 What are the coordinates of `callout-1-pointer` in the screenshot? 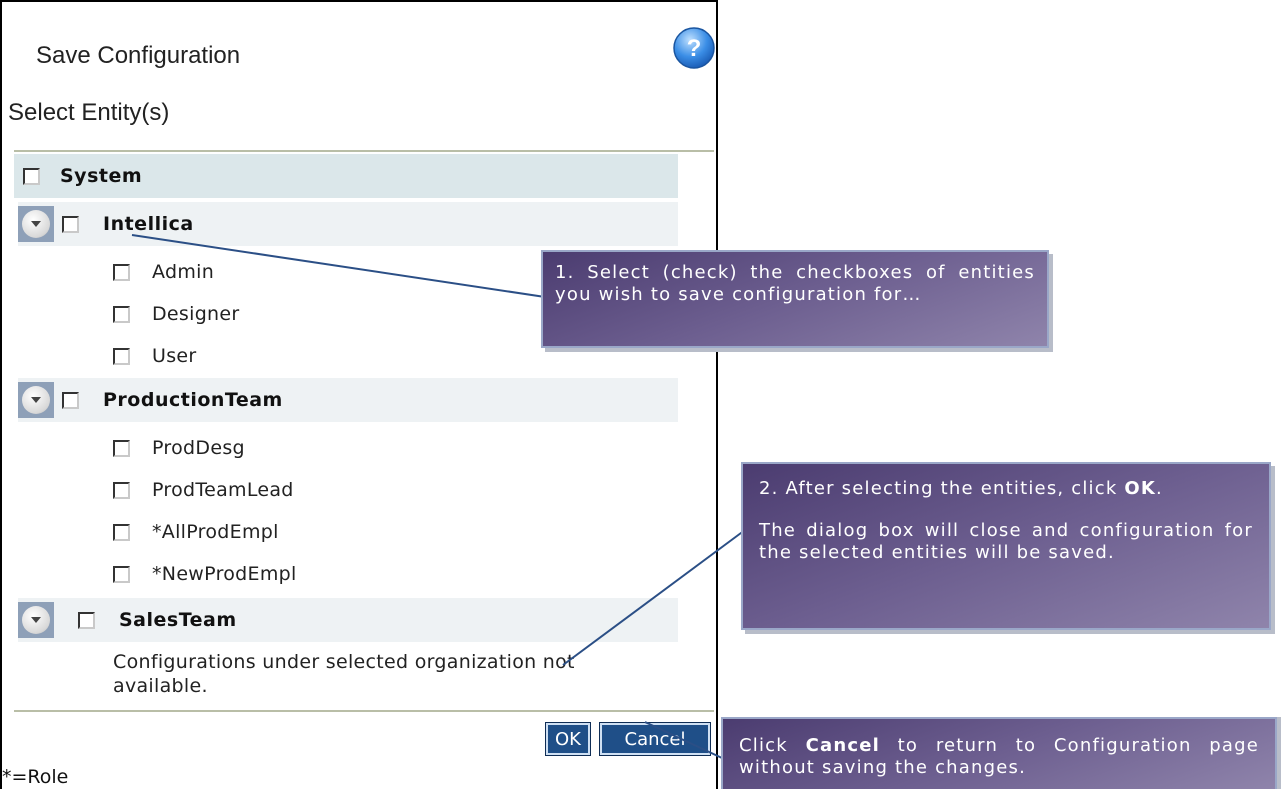 It's located at (338, 266).